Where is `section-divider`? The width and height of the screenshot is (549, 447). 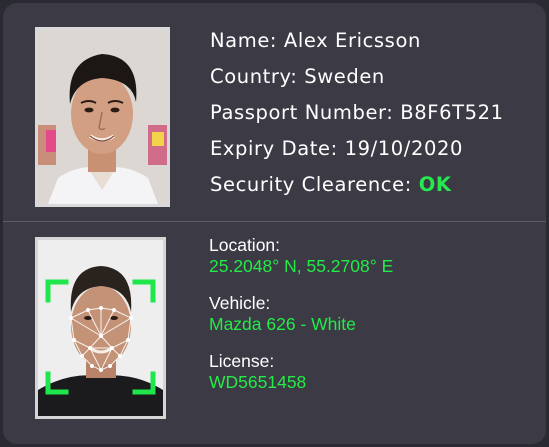
section-divider is located at coordinates (274, 221).